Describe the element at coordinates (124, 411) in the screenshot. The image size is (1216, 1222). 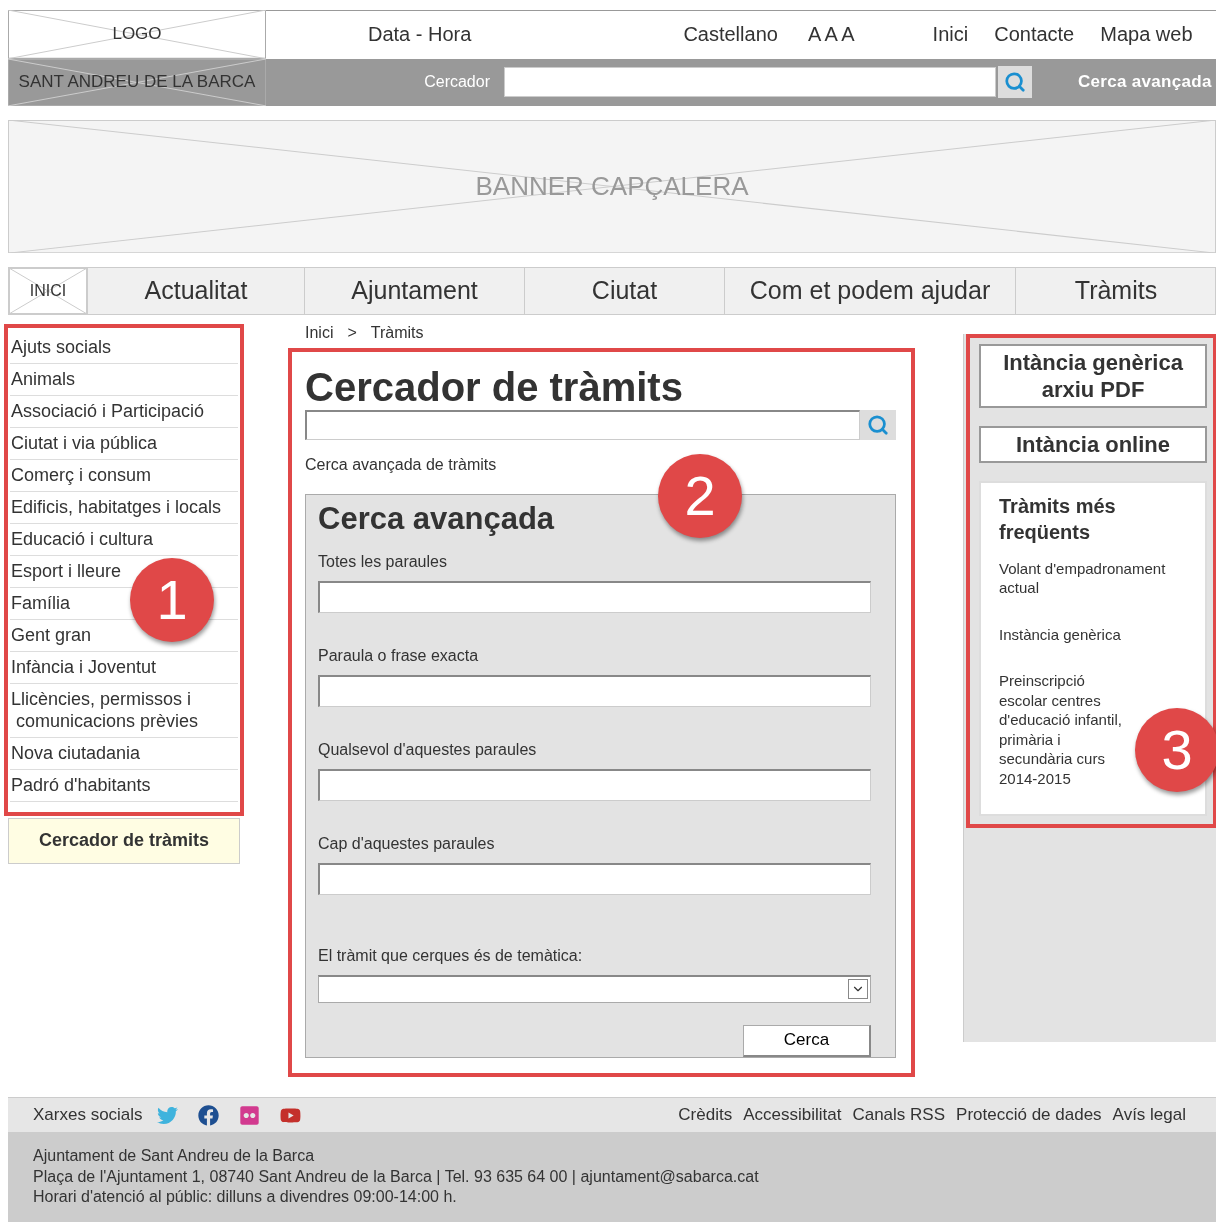
I see `category-link: Associació i Participació` at that location.